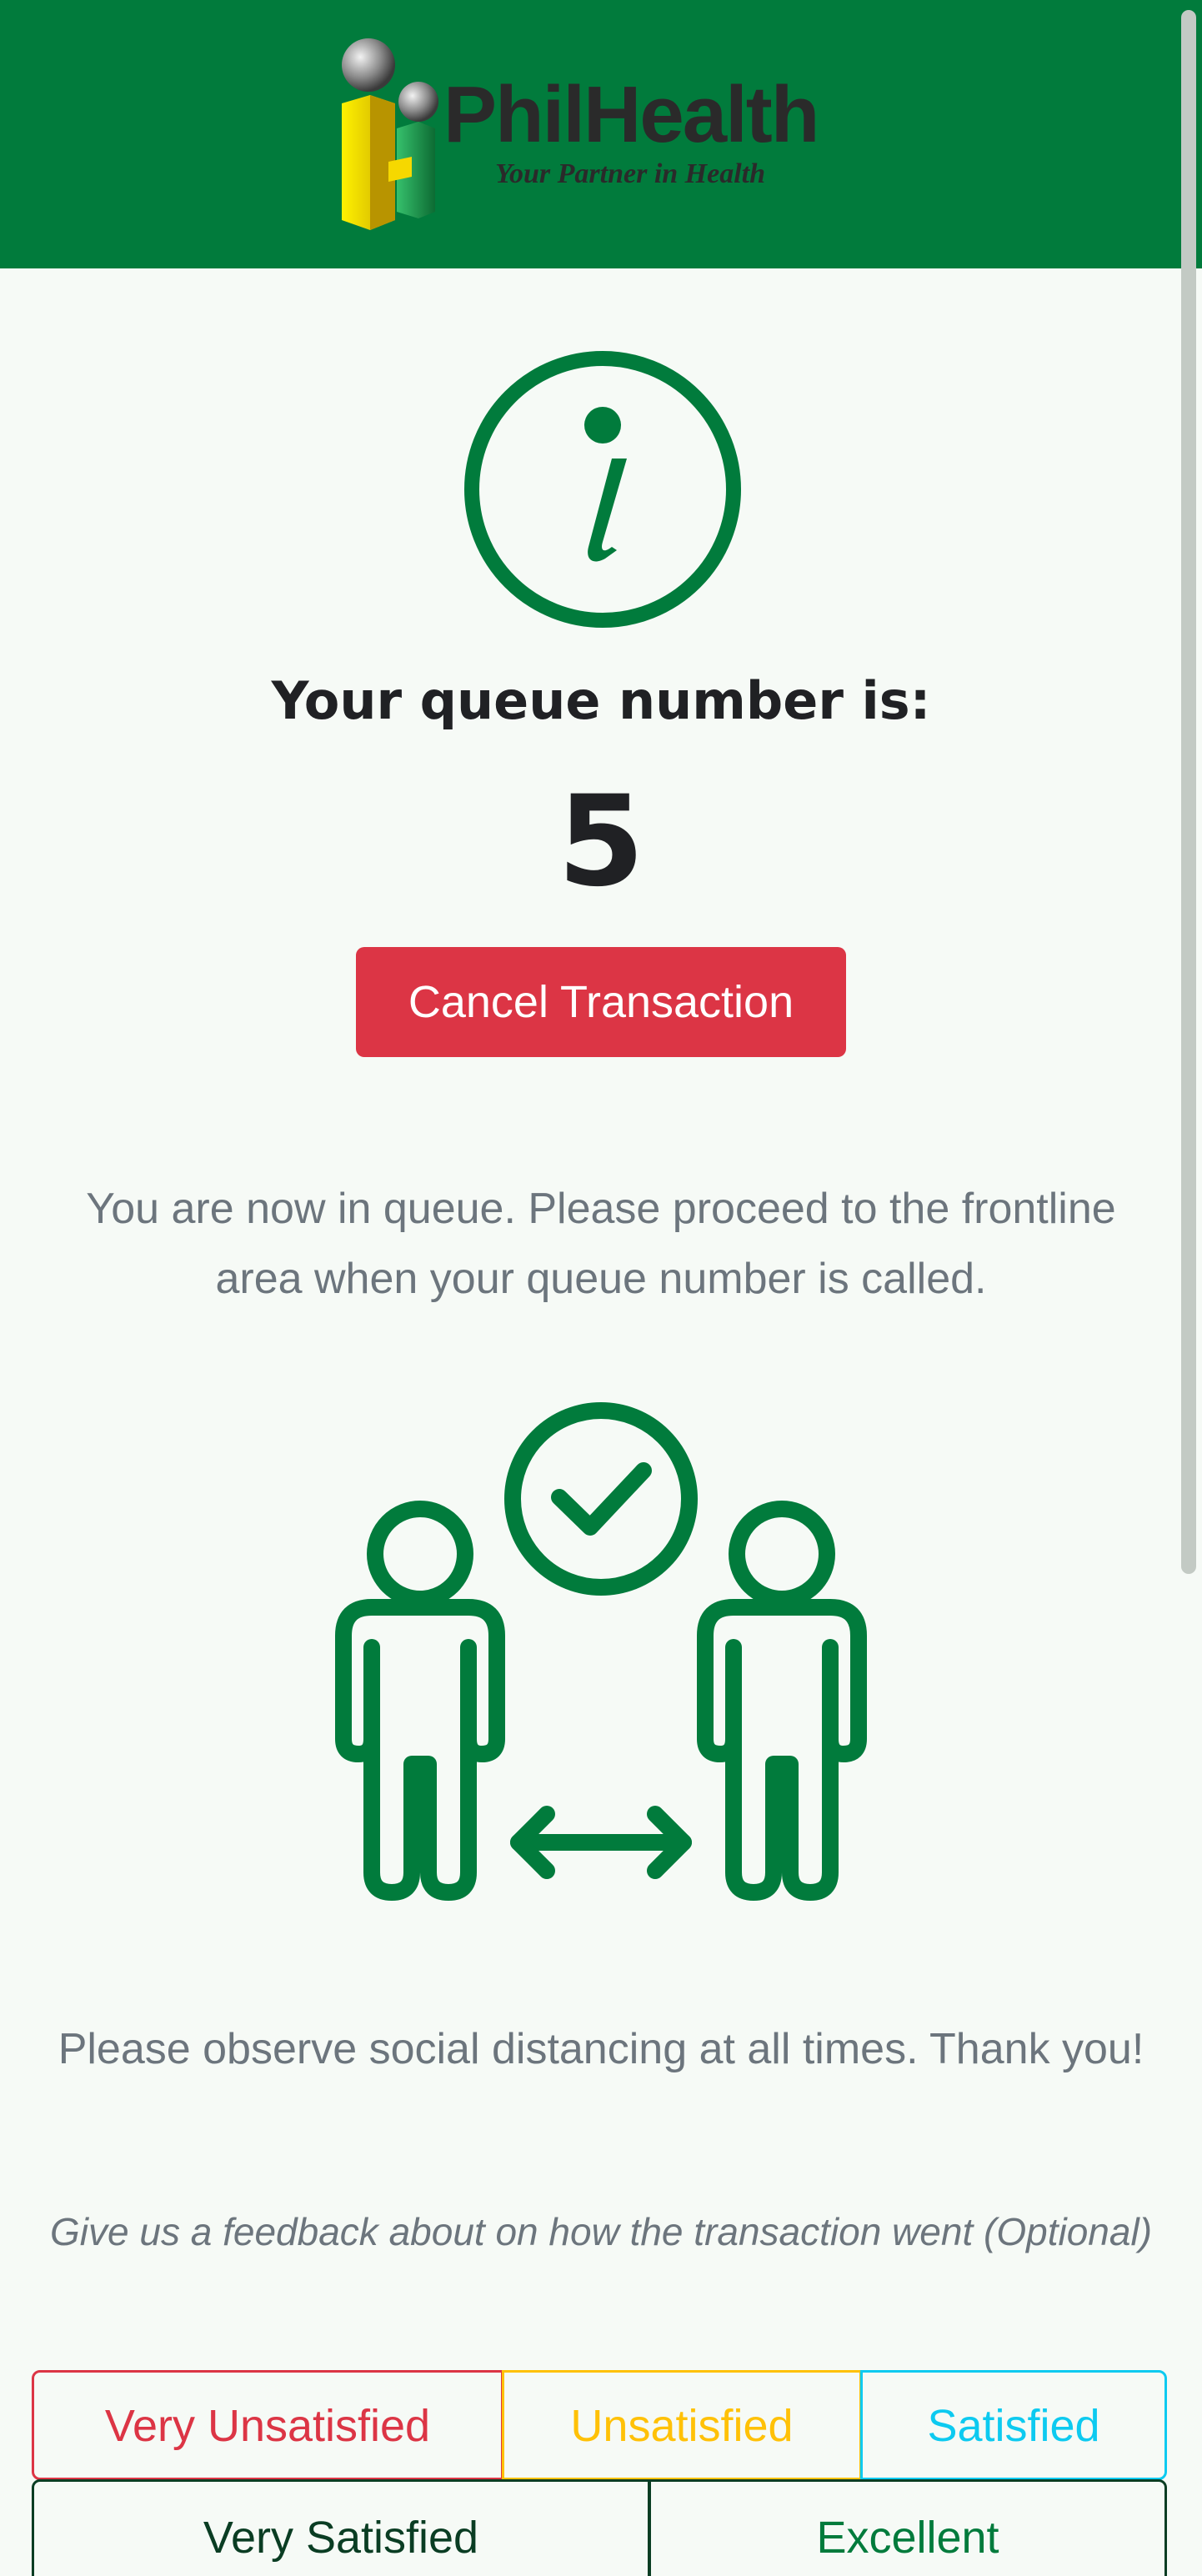  I want to click on rating-satisfied-button: Satisfied, so click(1013, 2425).